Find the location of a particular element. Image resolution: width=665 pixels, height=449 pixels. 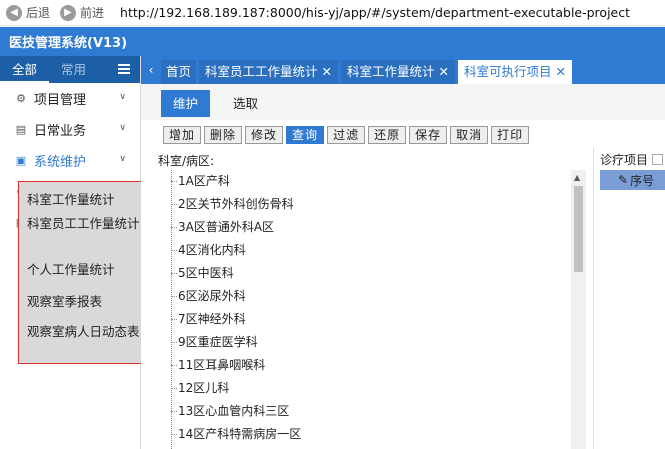

monitor-icon: ▣ is located at coordinates (21, 160).